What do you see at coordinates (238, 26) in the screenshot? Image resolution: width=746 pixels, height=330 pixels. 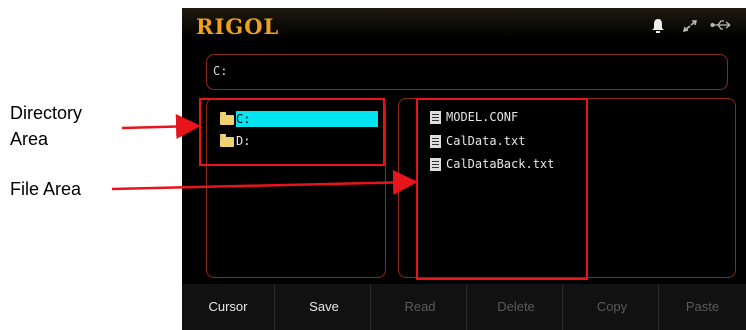 I see `rigol-logo: RIGOL` at bounding box center [238, 26].